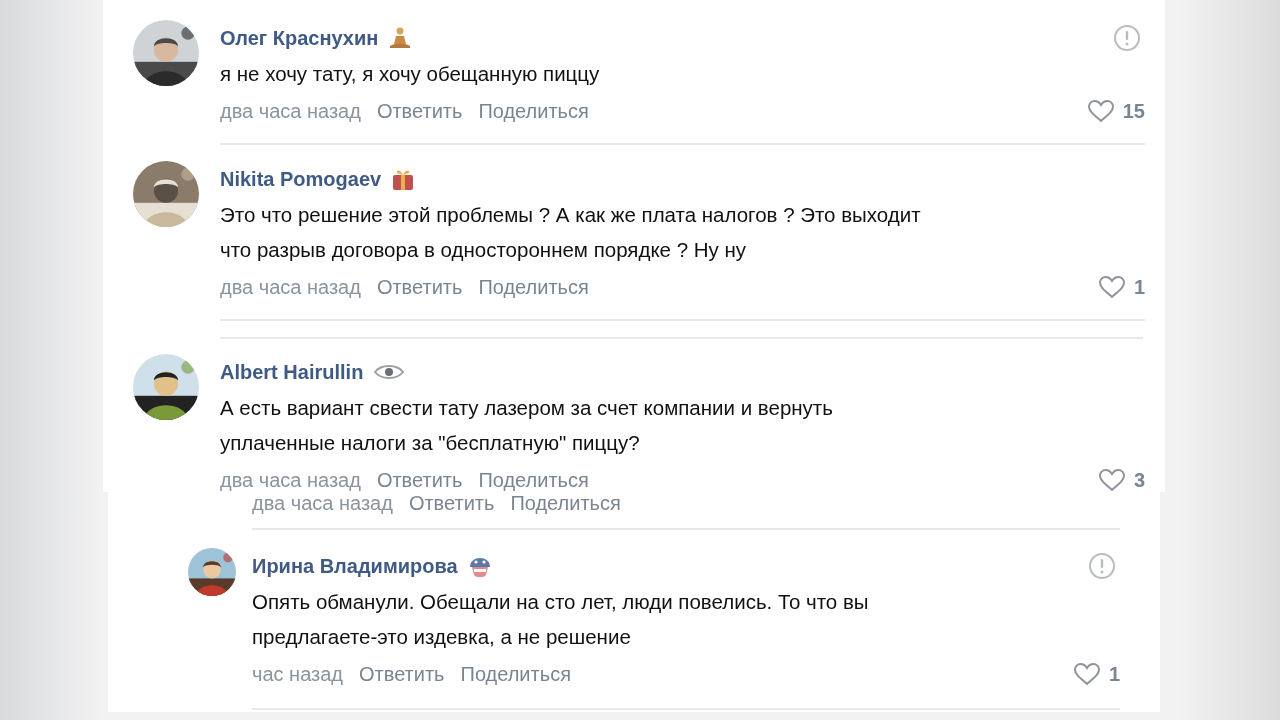 Image resolution: width=1280 pixels, height=720 pixels. I want to click on meditating-figure-icon, so click(400, 38).